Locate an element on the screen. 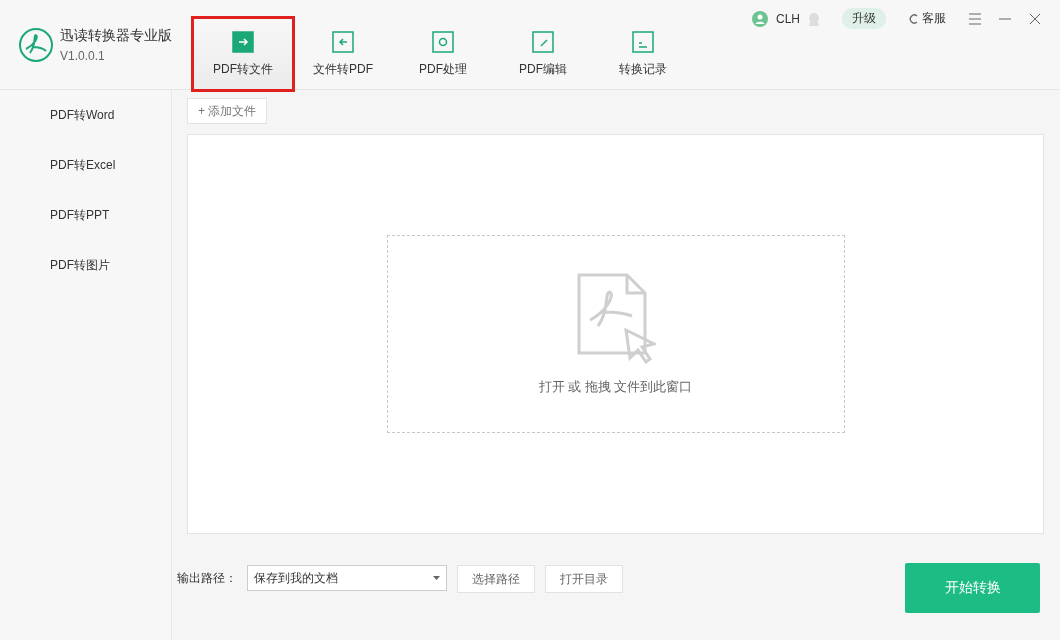 Image resolution: width=1060 pixels, height=640 pixels. output-path-label: 输出路径： is located at coordinates (207, 578).